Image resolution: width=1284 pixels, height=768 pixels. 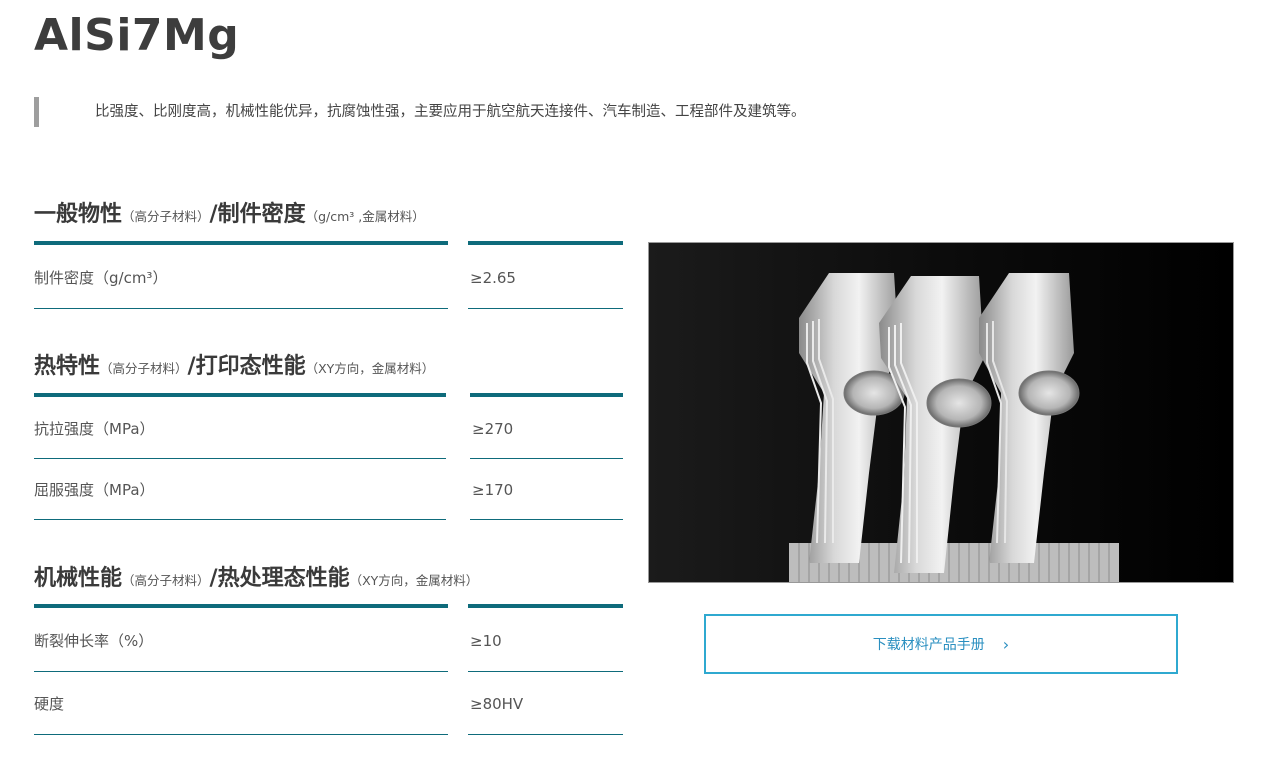 I want to click on section-heading-mechanical: 机械性能（高分子材料）/热处理态性能（XY方向，金属材料）, so click(x=256, y=576).